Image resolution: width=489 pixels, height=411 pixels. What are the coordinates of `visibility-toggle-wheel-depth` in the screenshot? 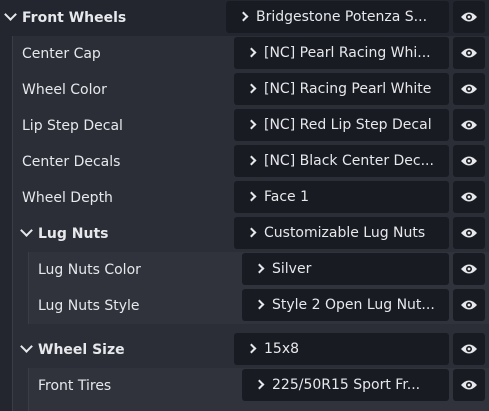 It's located at (469, 197).